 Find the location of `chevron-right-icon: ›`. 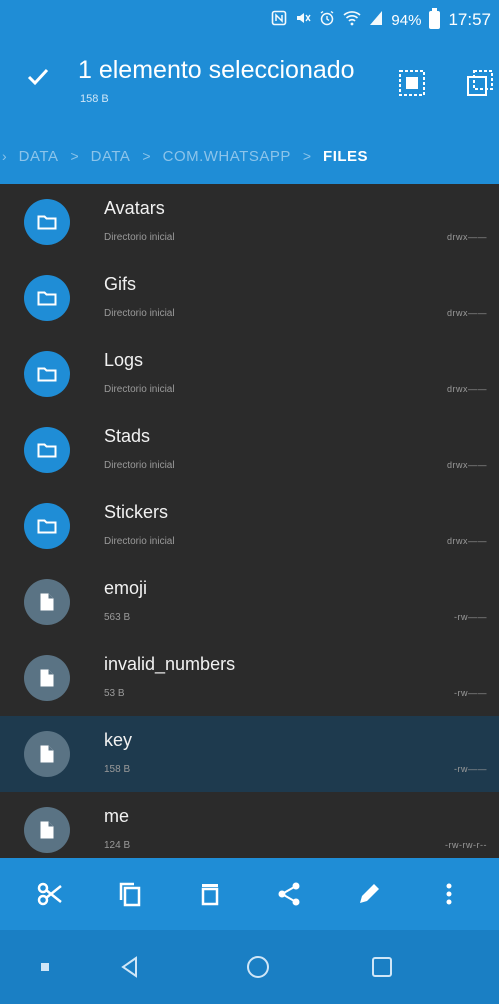

chevron-right-icon: › is located at coordinates (4, 156).